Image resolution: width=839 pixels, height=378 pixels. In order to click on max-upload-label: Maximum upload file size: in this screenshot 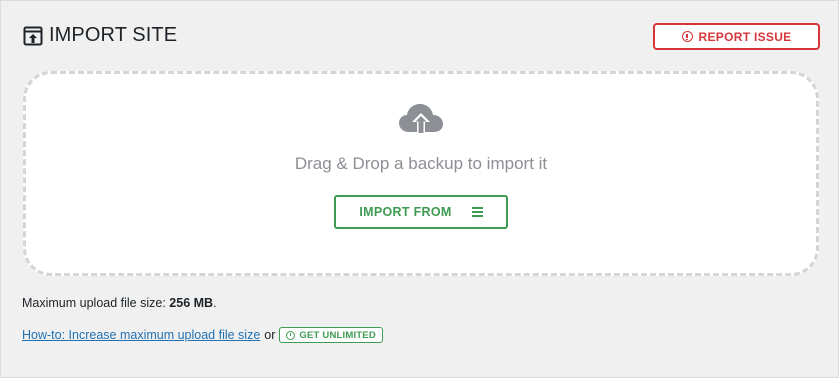, I will do `click(94, 303)`.